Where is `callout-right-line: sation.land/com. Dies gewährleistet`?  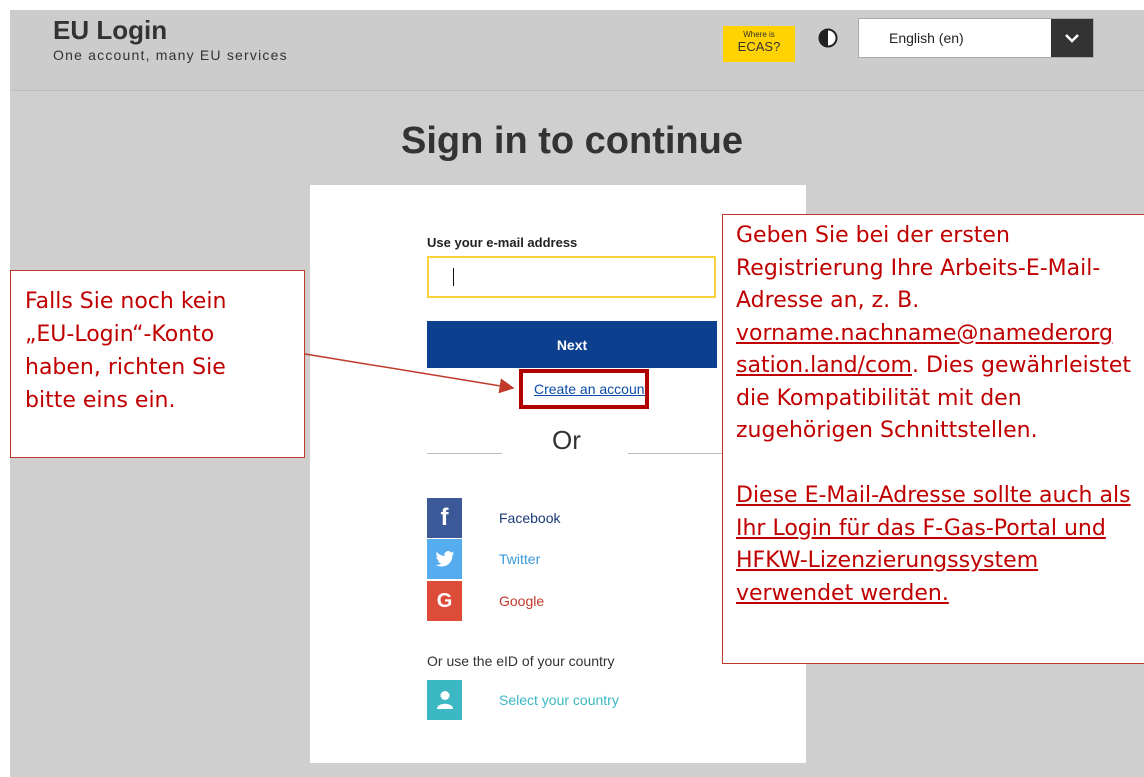 callout-right-line: sation.land/com. Dies gewährleistet is located at coordinates (940, 366).